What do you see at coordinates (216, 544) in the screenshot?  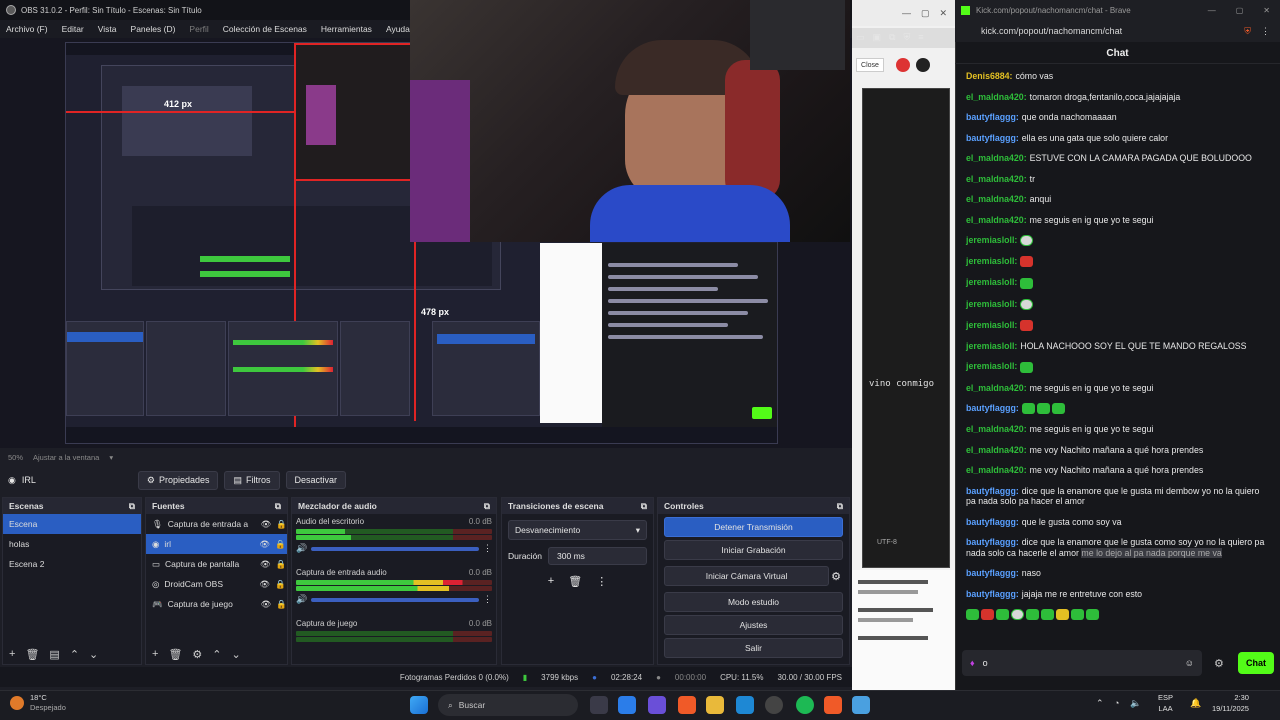 I see `source-item: ◉ irl 👁 🔒` at bounding box center [216, 544].